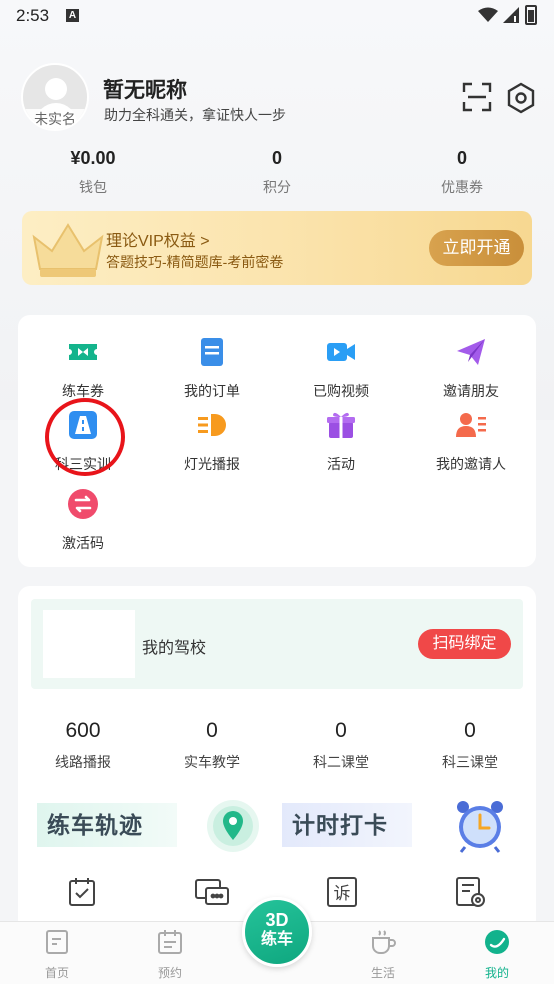 The width and height of the screenshot is (554, 984). What do you see at coordinates (471, 441) in the screenshot?
I see `grid-item-my-inviter: 我的邀请人` at bounding box center [471, 441].